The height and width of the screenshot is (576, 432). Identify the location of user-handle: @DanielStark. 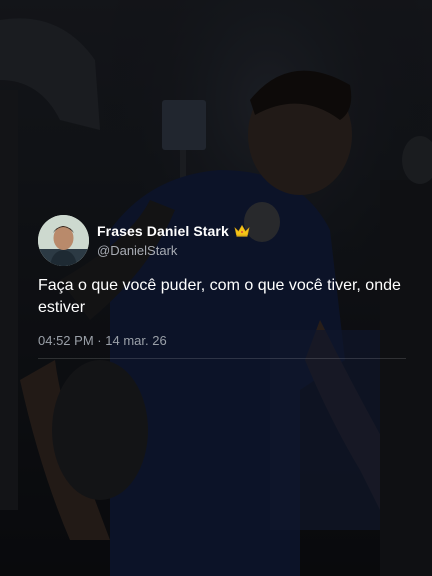
(173, 250).